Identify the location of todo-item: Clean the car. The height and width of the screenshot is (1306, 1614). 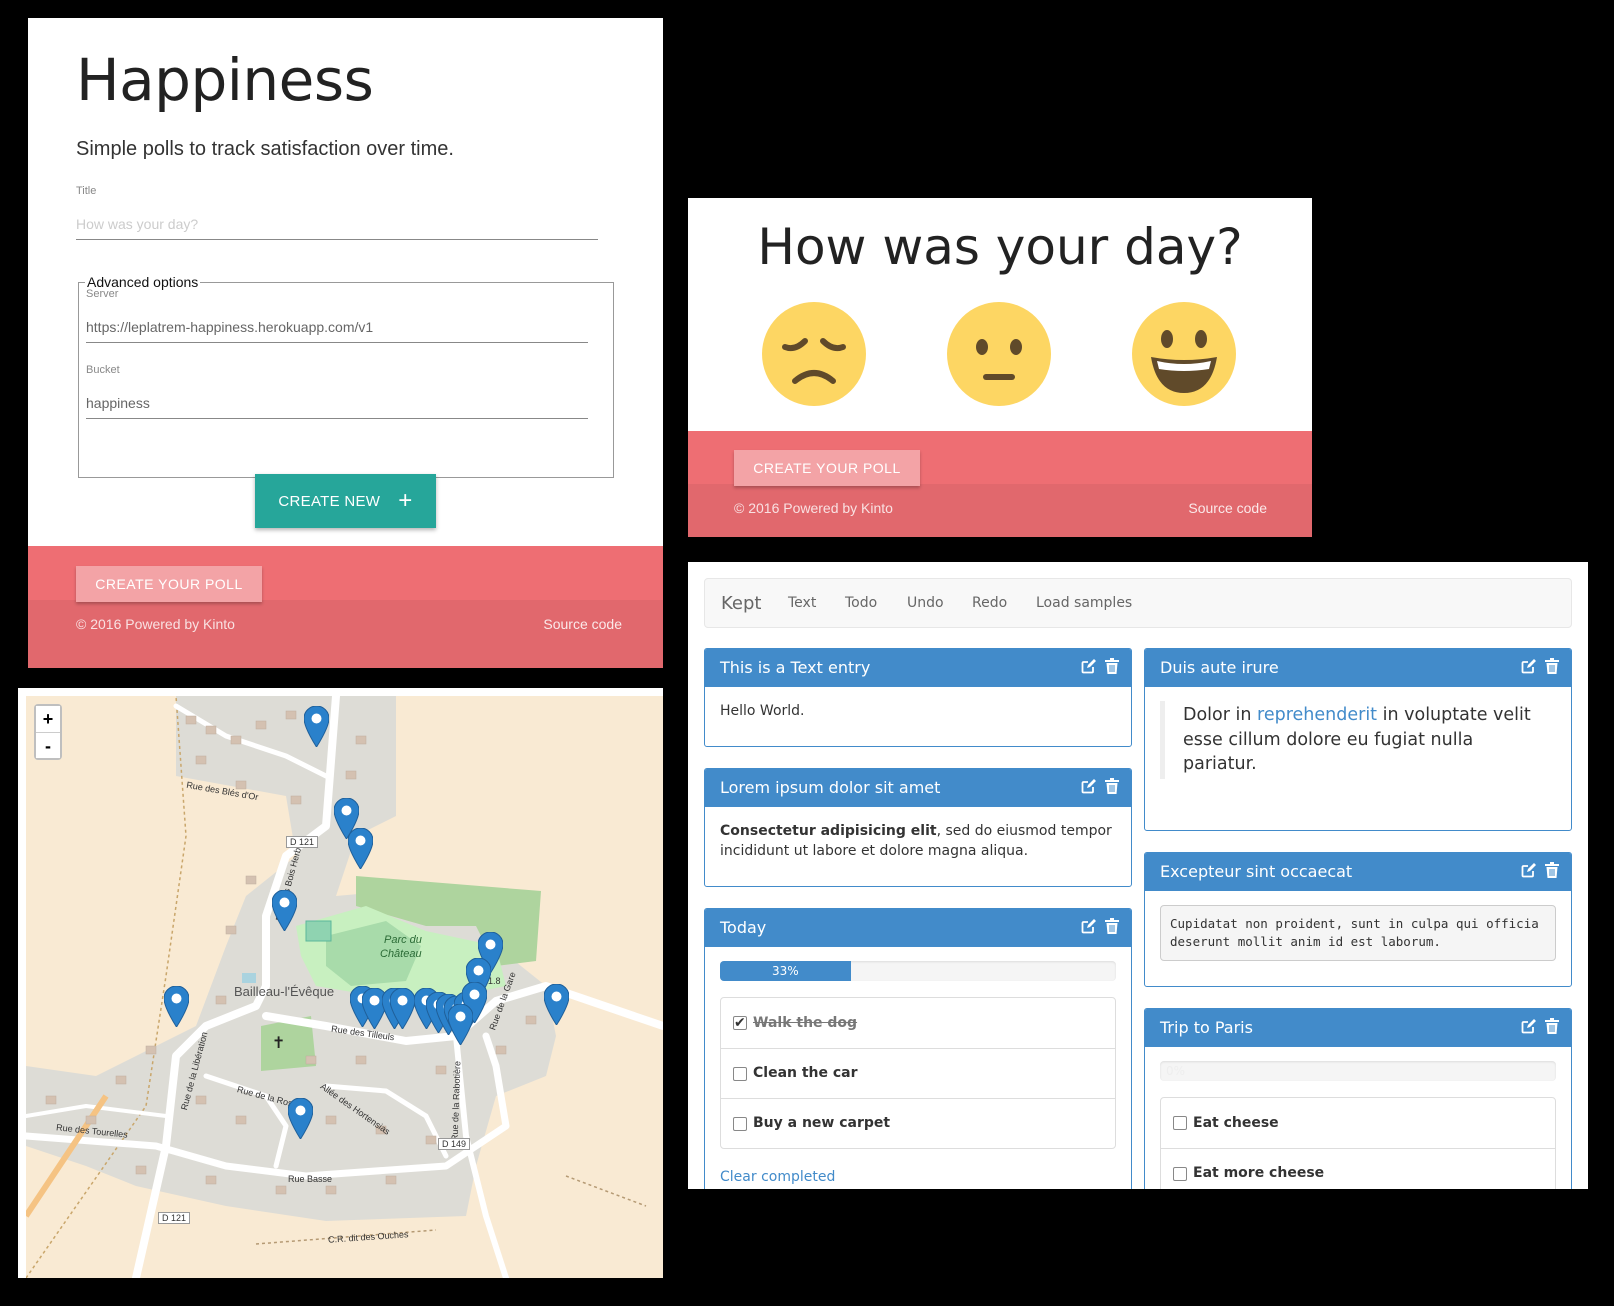
(918, 1073).